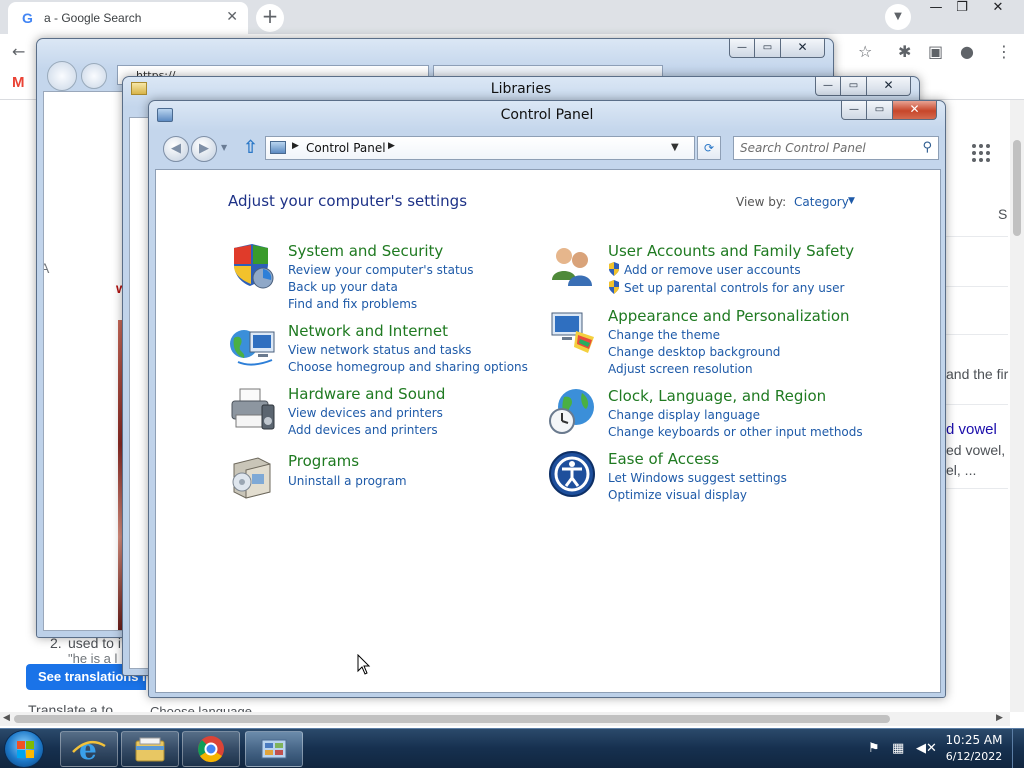 Image resolution: width=1024 pixels, height=768 pixels. I want to click on page-result-link: d vowel, so click(971, 429).